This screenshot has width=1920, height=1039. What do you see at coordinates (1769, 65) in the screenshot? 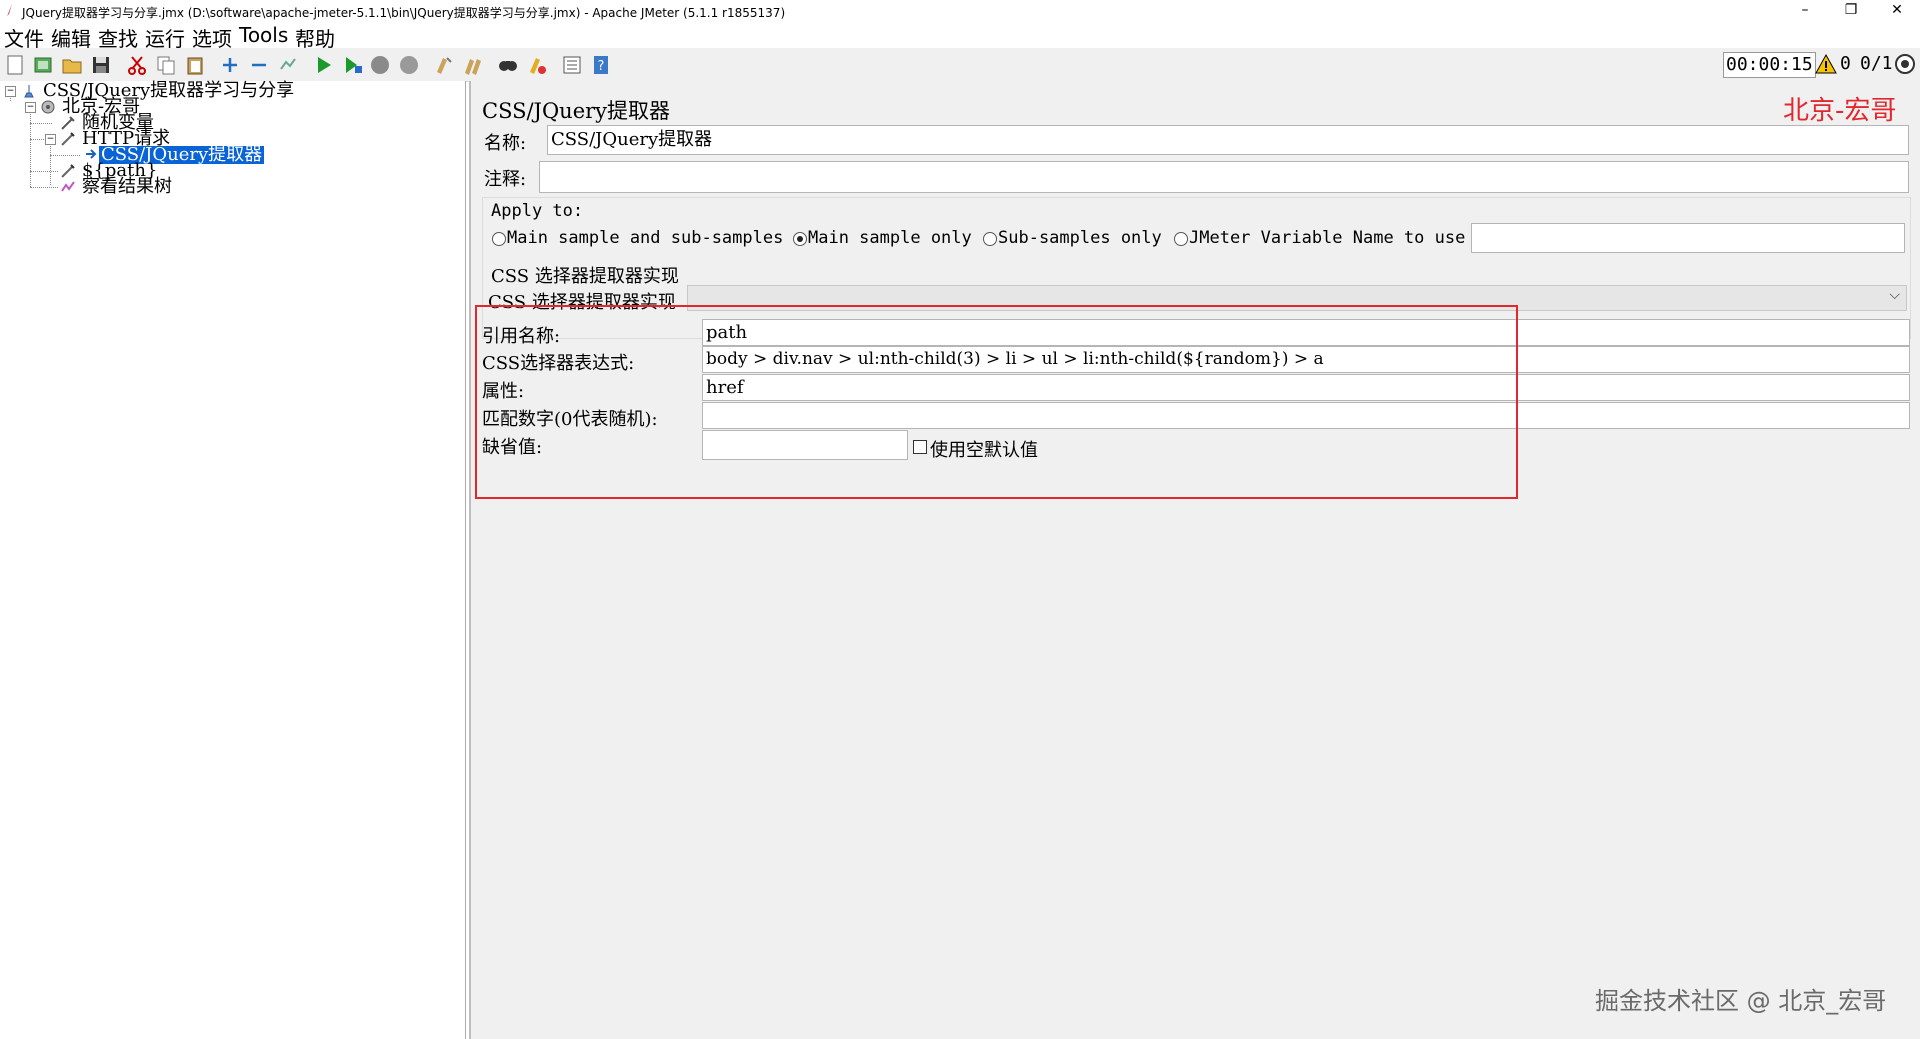
I see `elapsed-timer: 00:00:15` at bounding box center [1769, 65].